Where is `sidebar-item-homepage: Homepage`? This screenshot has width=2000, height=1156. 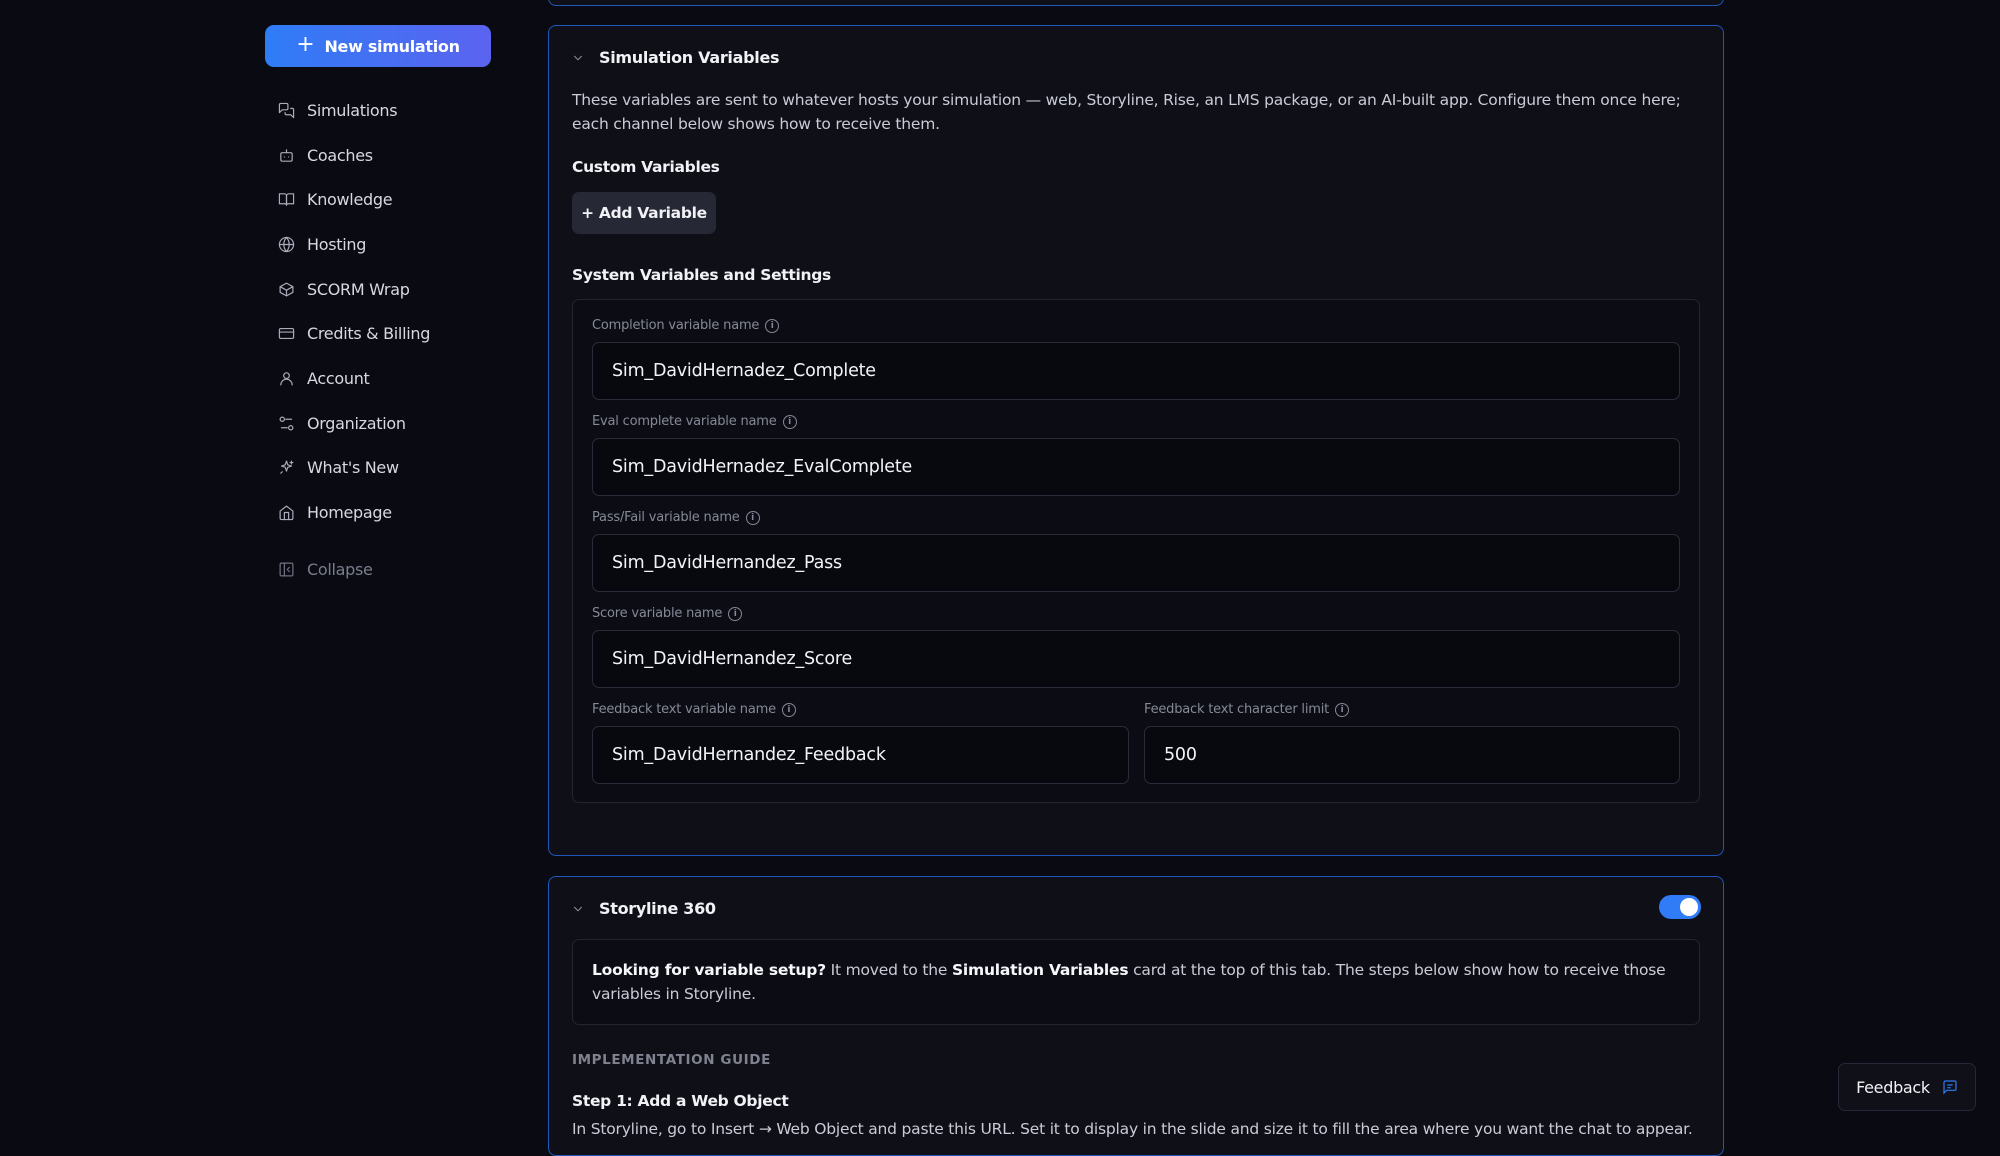
sidebar-item-homepage: Homepage is located at coordinates (354, 512).